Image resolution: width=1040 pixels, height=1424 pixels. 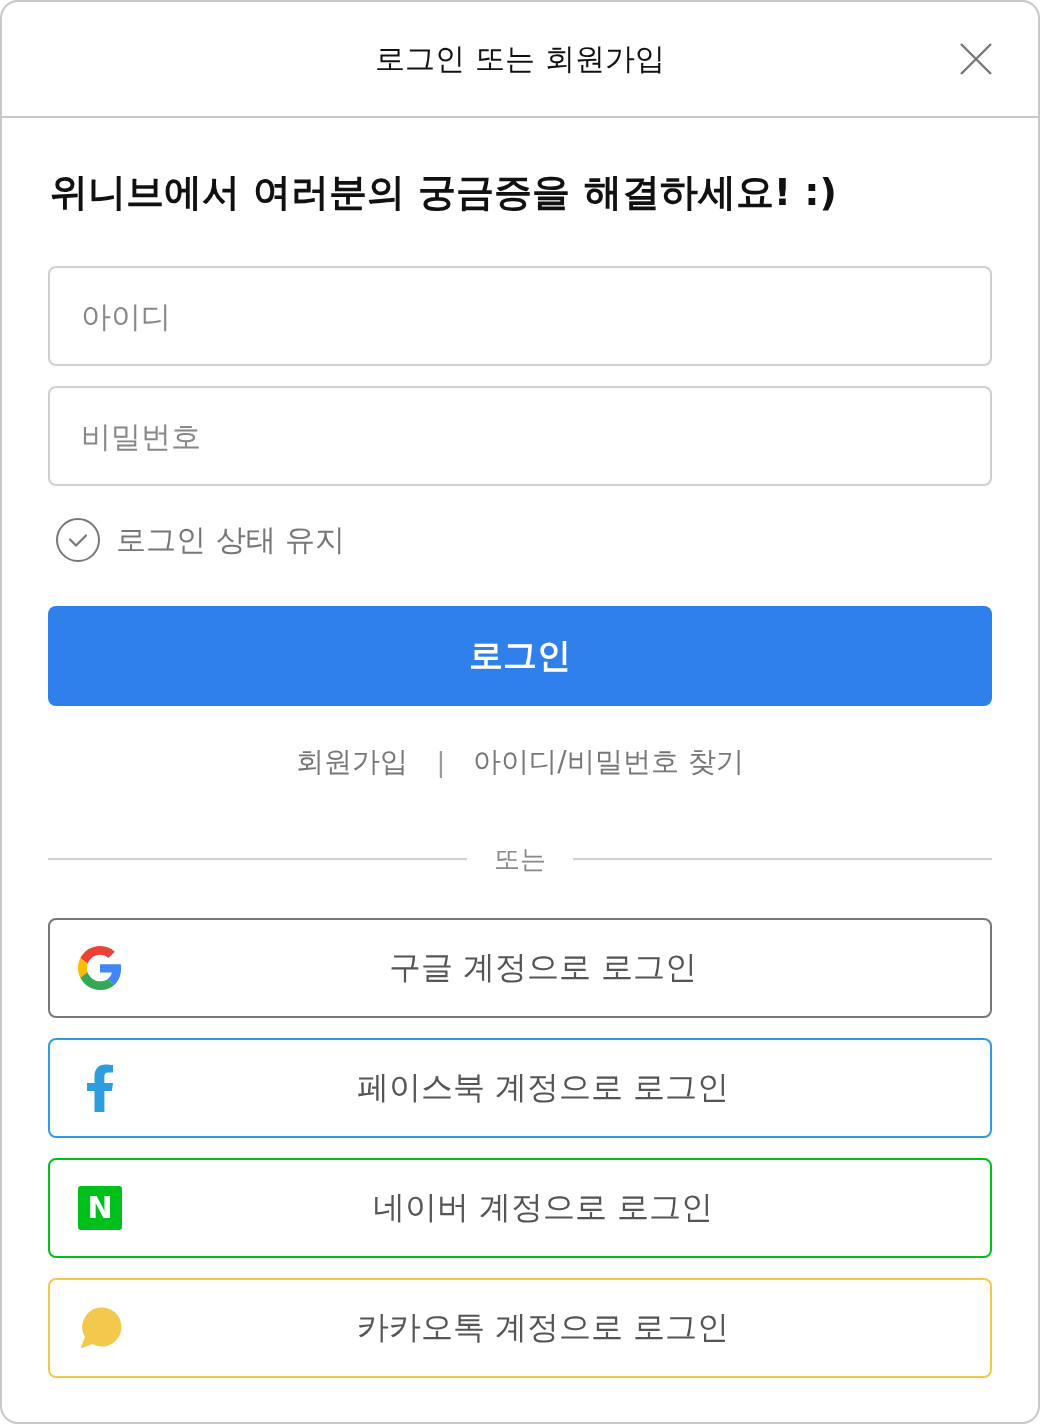 I want to click on login-button: 로그인, so click(x=520, y=656).